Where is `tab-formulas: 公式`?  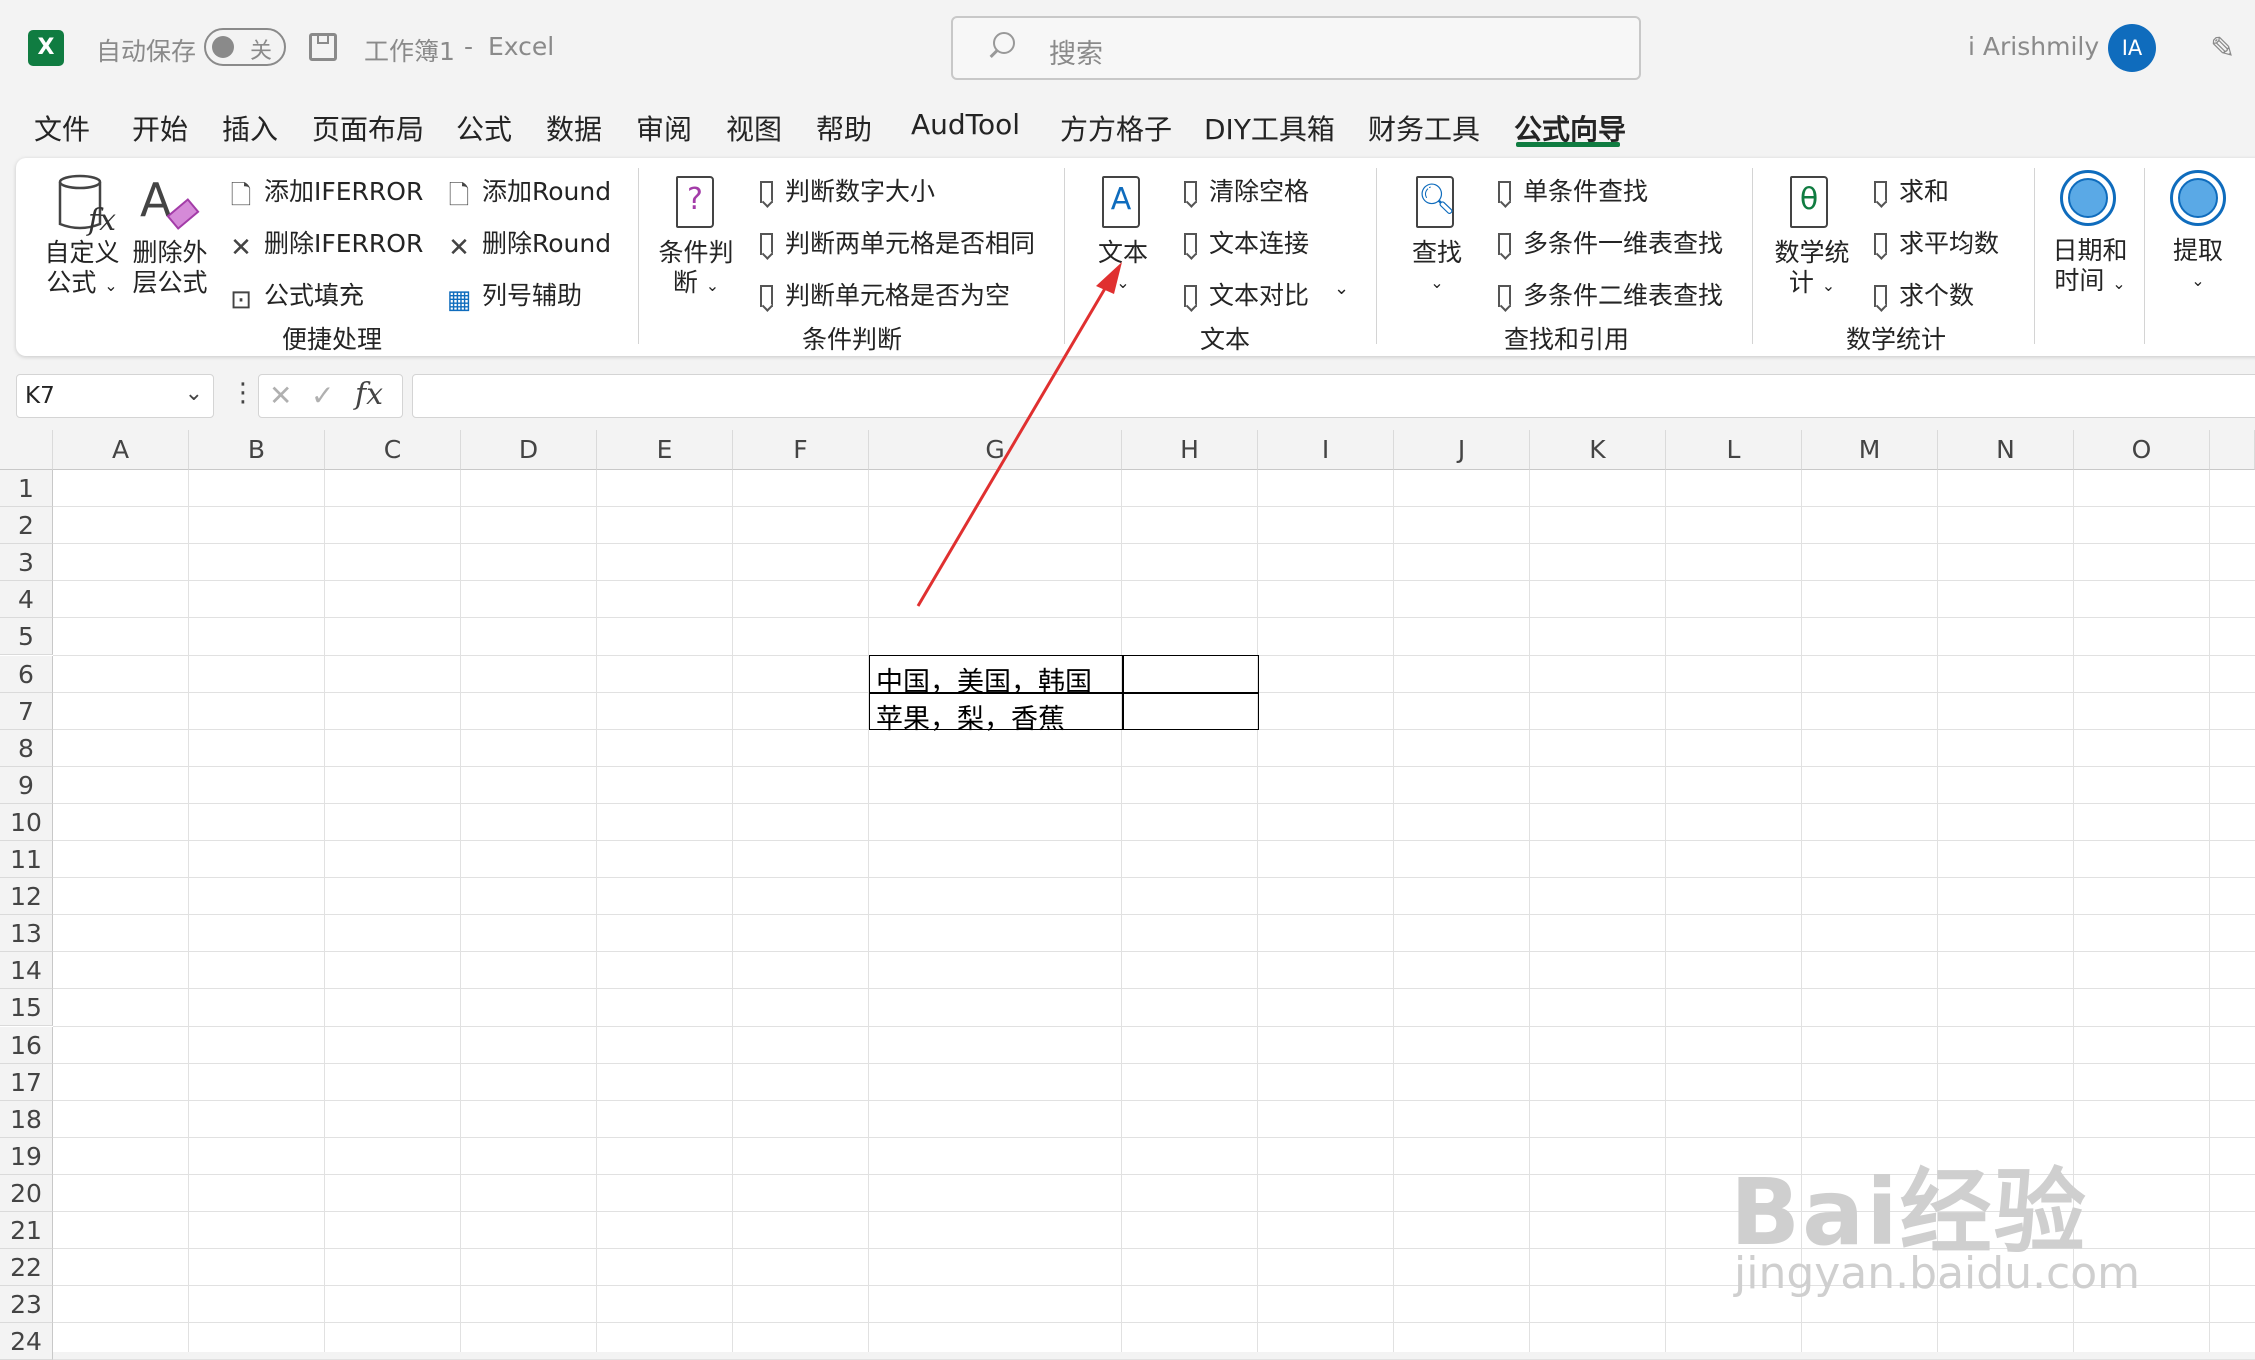
tab-formulas: 公式 is located at coordinates (484, 128).